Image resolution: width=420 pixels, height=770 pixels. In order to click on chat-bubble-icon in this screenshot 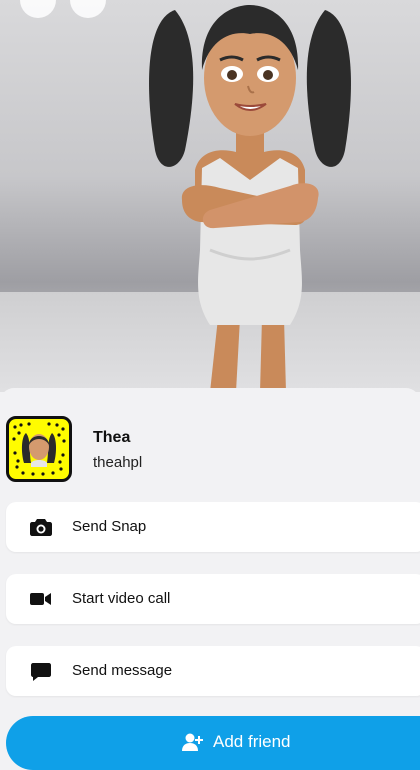, I will do `click(41, 672)`.